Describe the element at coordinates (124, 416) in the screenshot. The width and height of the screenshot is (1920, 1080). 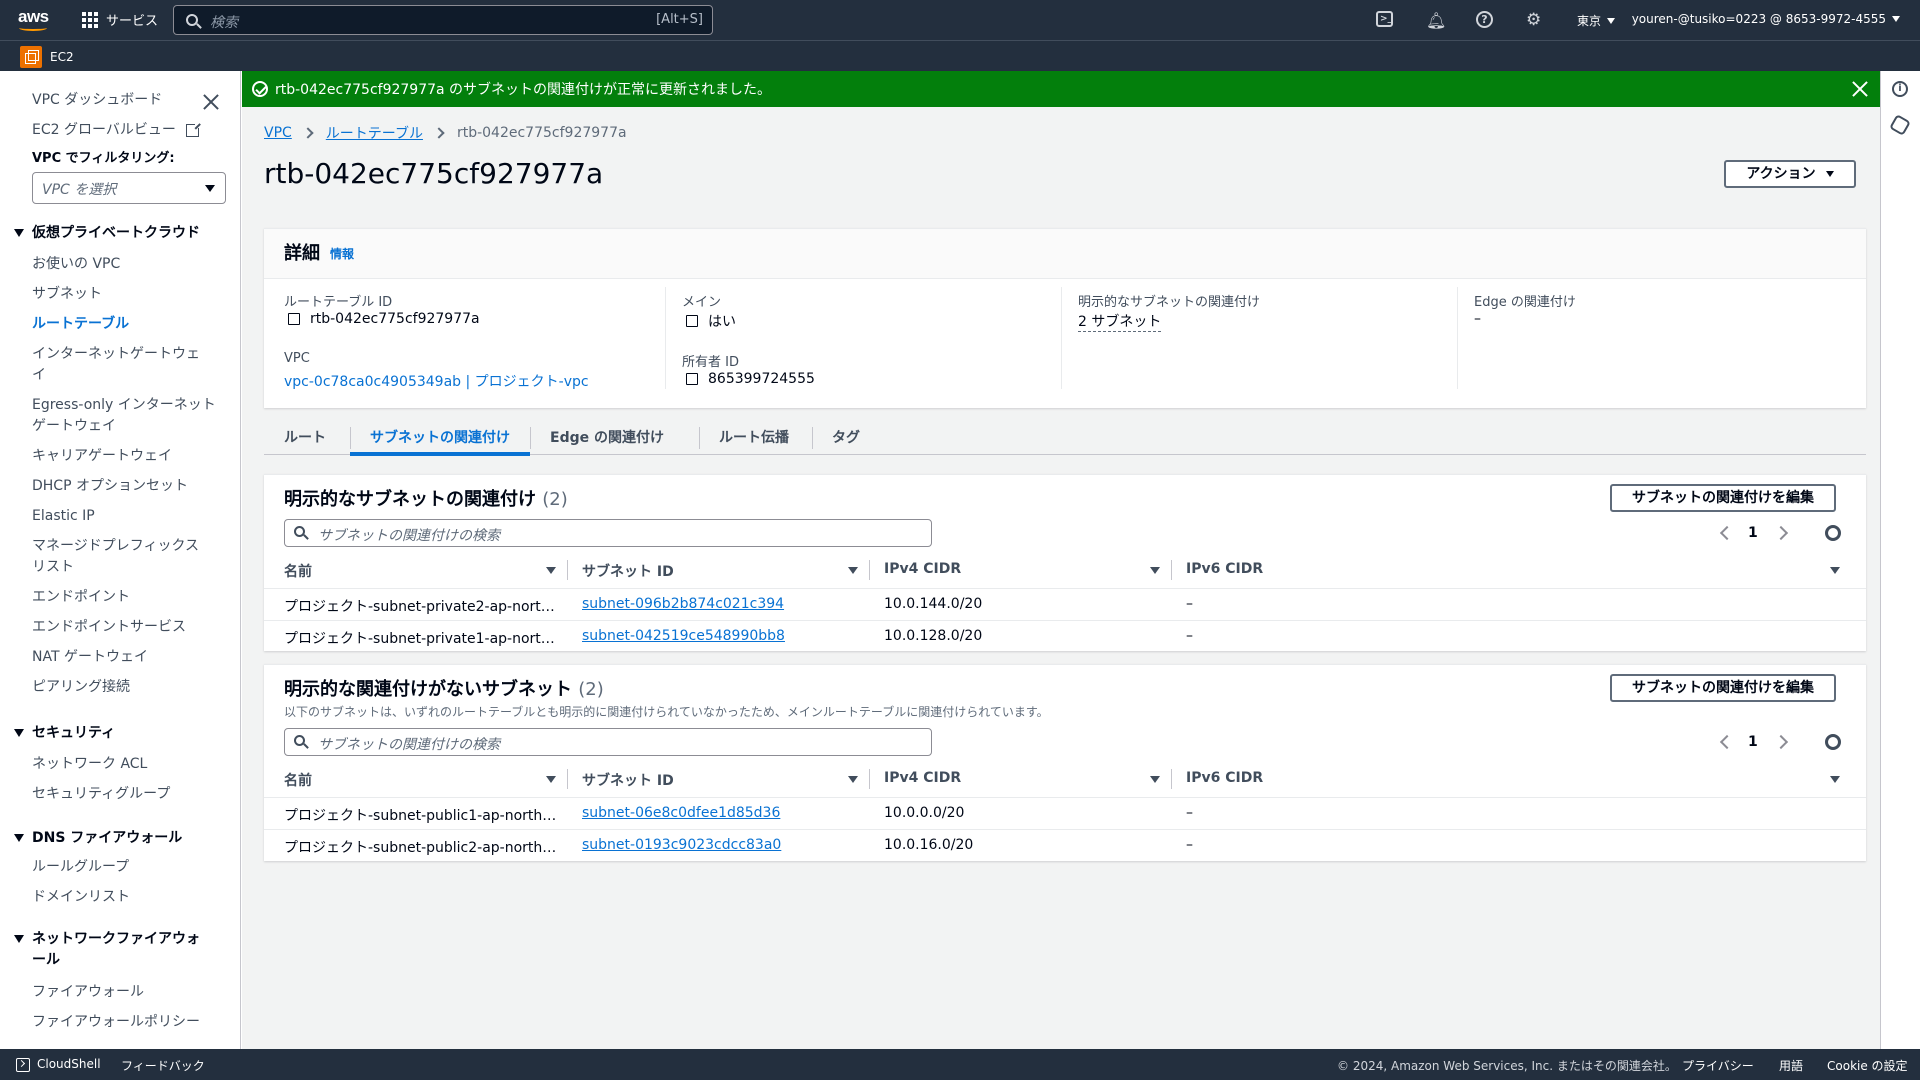
I see `sidebar-item-egress-only-gateways: Egress-only インターネットゲートウェイ` at that location.